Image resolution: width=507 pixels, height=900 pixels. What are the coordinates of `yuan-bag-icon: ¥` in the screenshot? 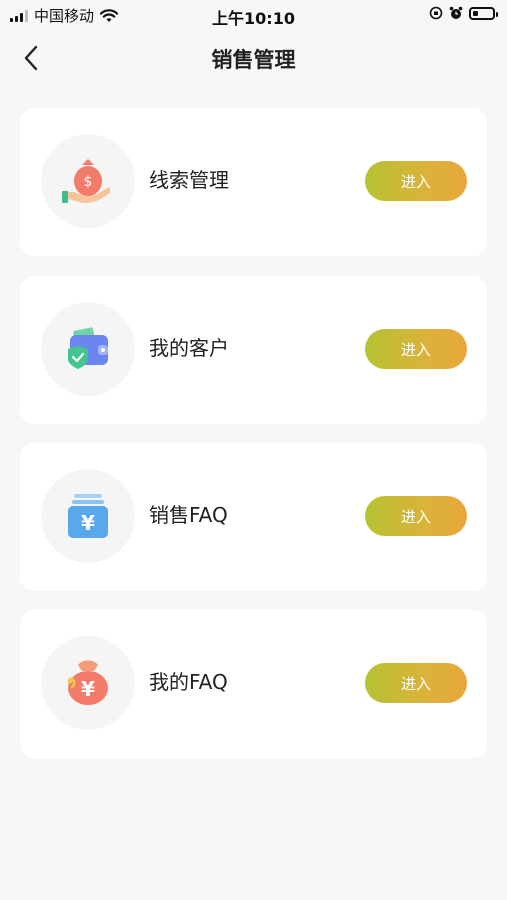 It's located at (87, 682).